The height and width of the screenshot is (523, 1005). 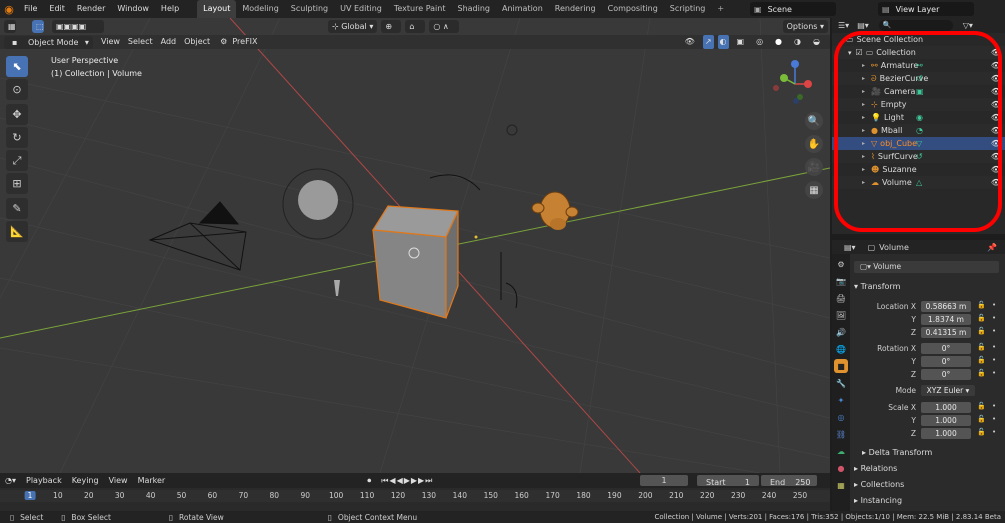 What do you see at coordinates (814, 190) in the screenshot?
I see `ortho-grid-icon: ▦` at bounding box center [814, 190].